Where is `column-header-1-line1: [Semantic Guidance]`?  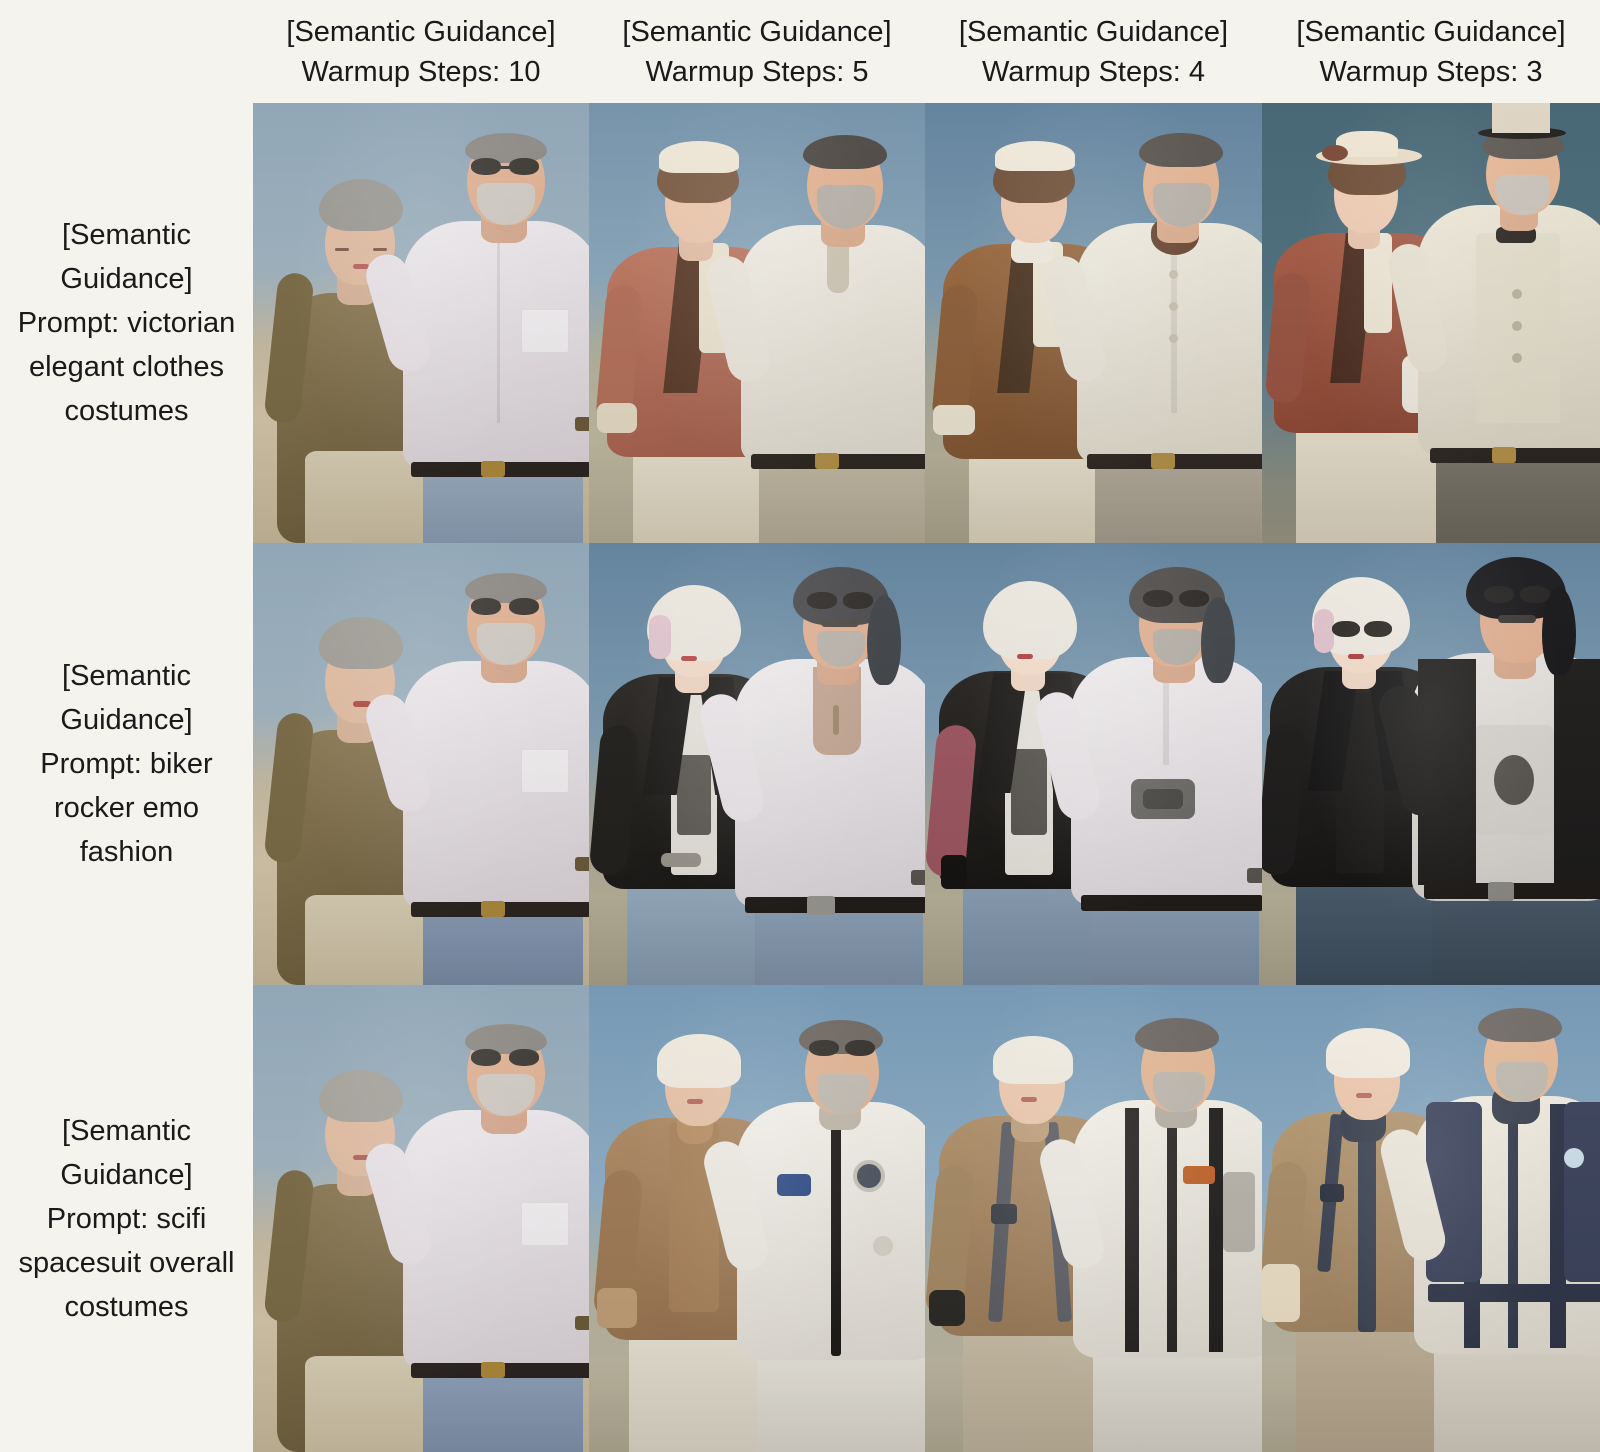
column-header-1-line1: [Semantic Guidance] is located at coordinates (757, 32).